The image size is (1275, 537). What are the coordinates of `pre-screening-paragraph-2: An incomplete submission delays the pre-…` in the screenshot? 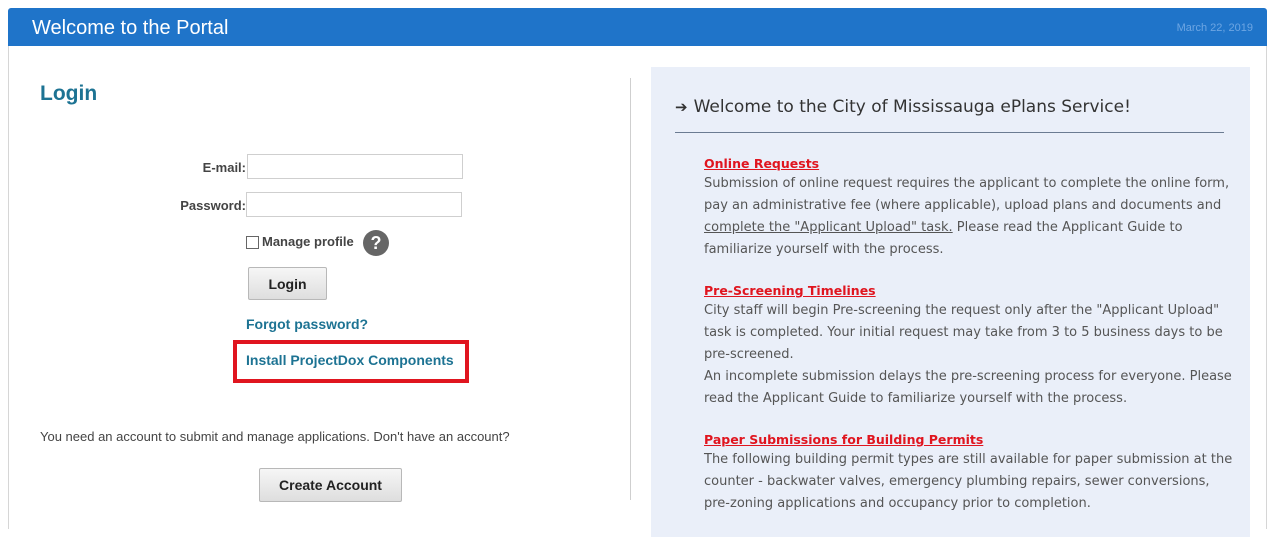 It's located at (968, 387).